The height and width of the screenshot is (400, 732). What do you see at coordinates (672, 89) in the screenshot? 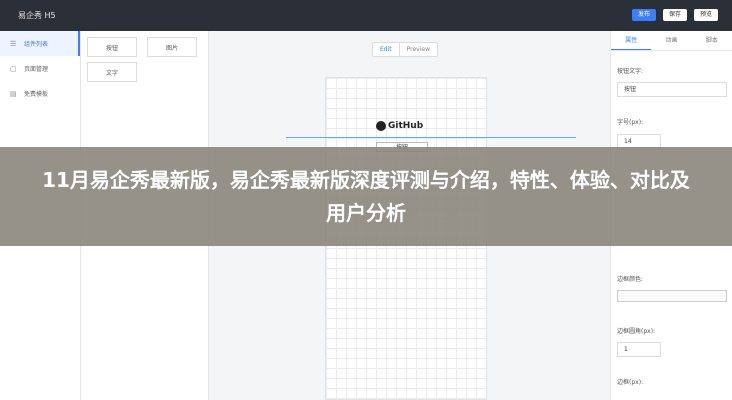
I see `button-text-field: 按钮` at bounding box center [672, 89].